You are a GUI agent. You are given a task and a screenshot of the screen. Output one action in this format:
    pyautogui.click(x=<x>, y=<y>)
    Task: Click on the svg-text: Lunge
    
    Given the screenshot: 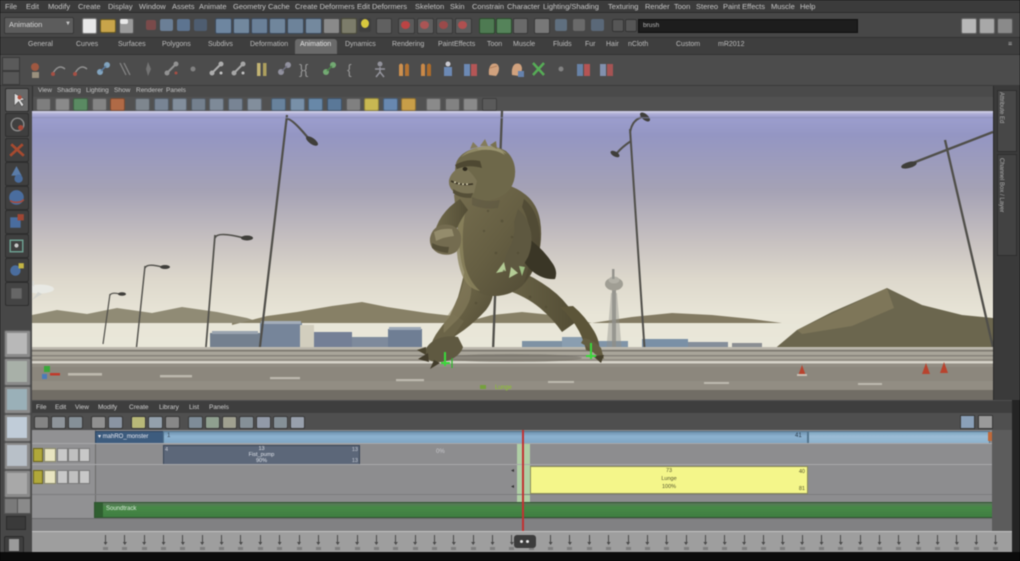 What is the action you would take?
    pyautogui.click(x=503, y=388)
    